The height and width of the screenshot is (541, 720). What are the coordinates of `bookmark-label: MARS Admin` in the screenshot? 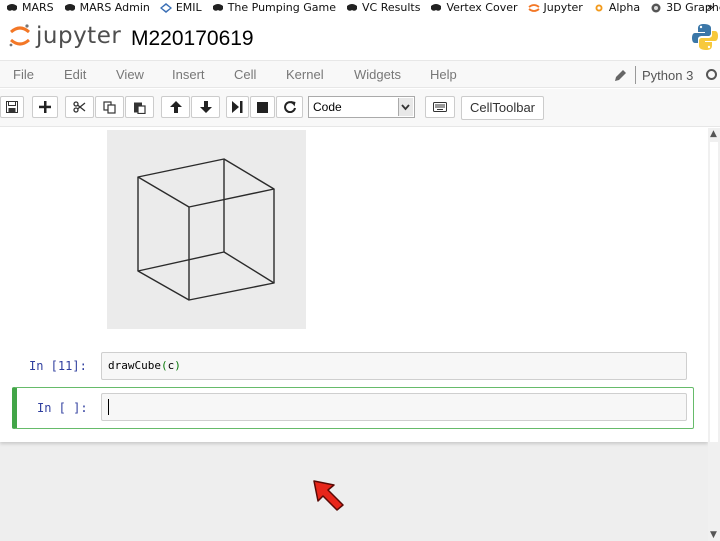 It's located at (114, 7).